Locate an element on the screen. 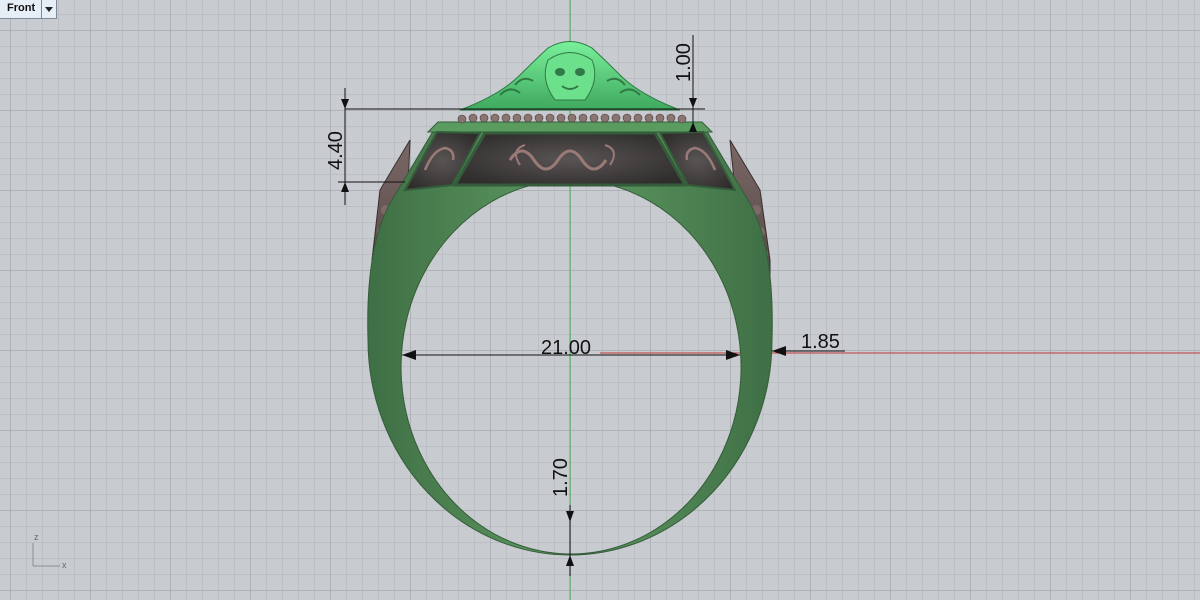 This screenshot has height=600, width=1200. dimension-inner-diameter-label: 21.00 is located at coordinates (566, 348).